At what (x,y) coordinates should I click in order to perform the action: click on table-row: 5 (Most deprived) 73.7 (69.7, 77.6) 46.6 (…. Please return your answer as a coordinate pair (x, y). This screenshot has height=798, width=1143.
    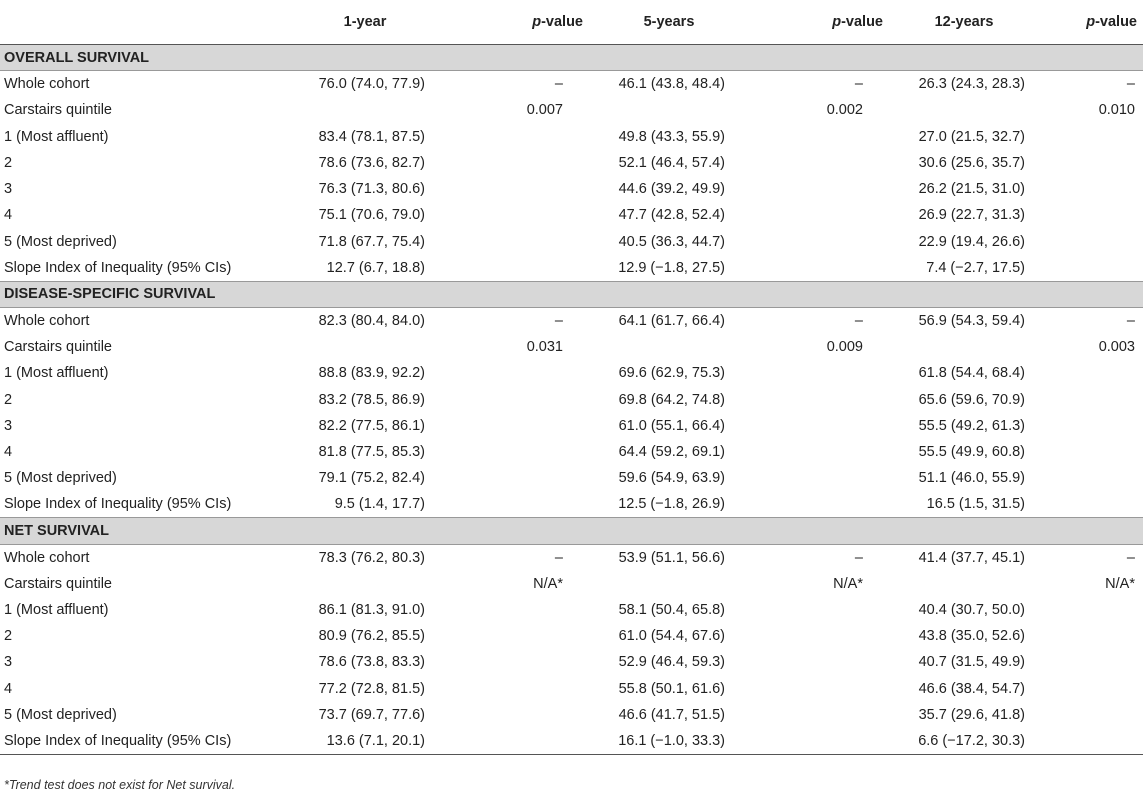
    Looking at the image, I should click on (571, 715).